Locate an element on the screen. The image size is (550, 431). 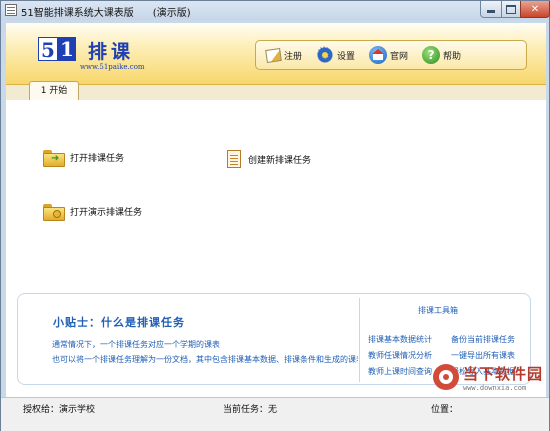
register-icon is located at coordinates (273, 55).